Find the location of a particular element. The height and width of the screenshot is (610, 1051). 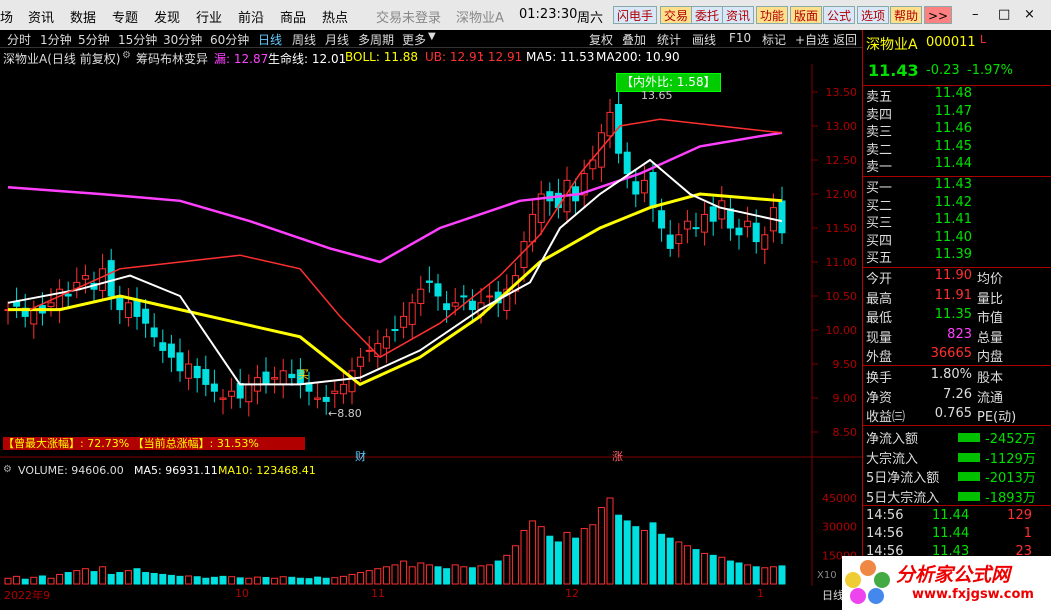

chevron-down-icon: ▼ is located at coordinates (432, 36).